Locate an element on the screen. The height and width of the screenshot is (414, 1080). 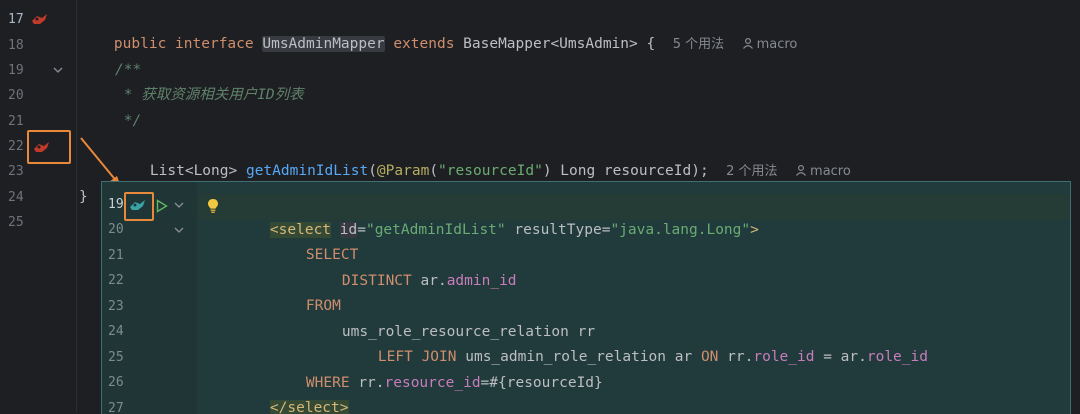
line-number: 27 is located at coordinates (119, 405).